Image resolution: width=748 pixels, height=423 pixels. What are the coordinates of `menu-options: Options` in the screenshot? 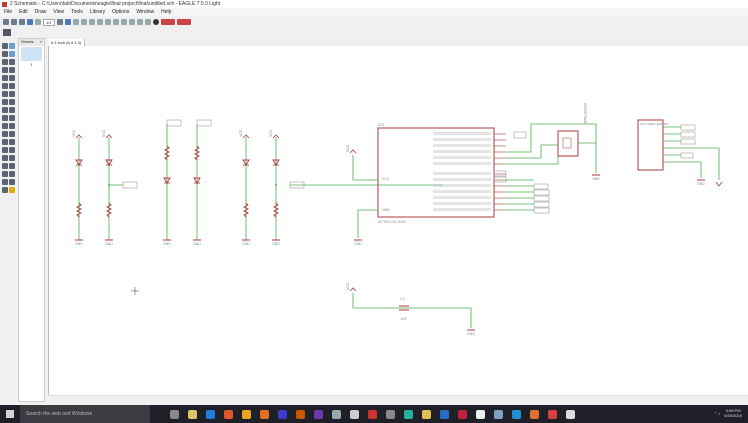 It's located at (120, 12).